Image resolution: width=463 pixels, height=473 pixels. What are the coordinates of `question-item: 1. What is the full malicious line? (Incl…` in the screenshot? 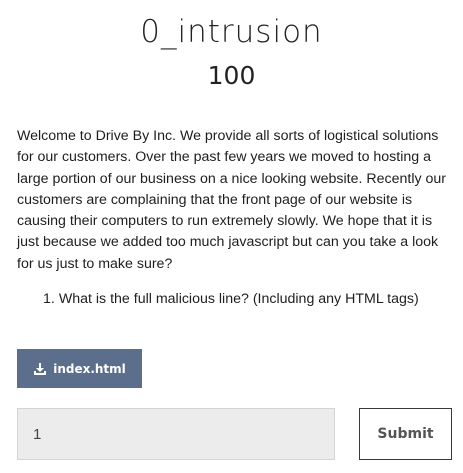 It's located at (248, 299).